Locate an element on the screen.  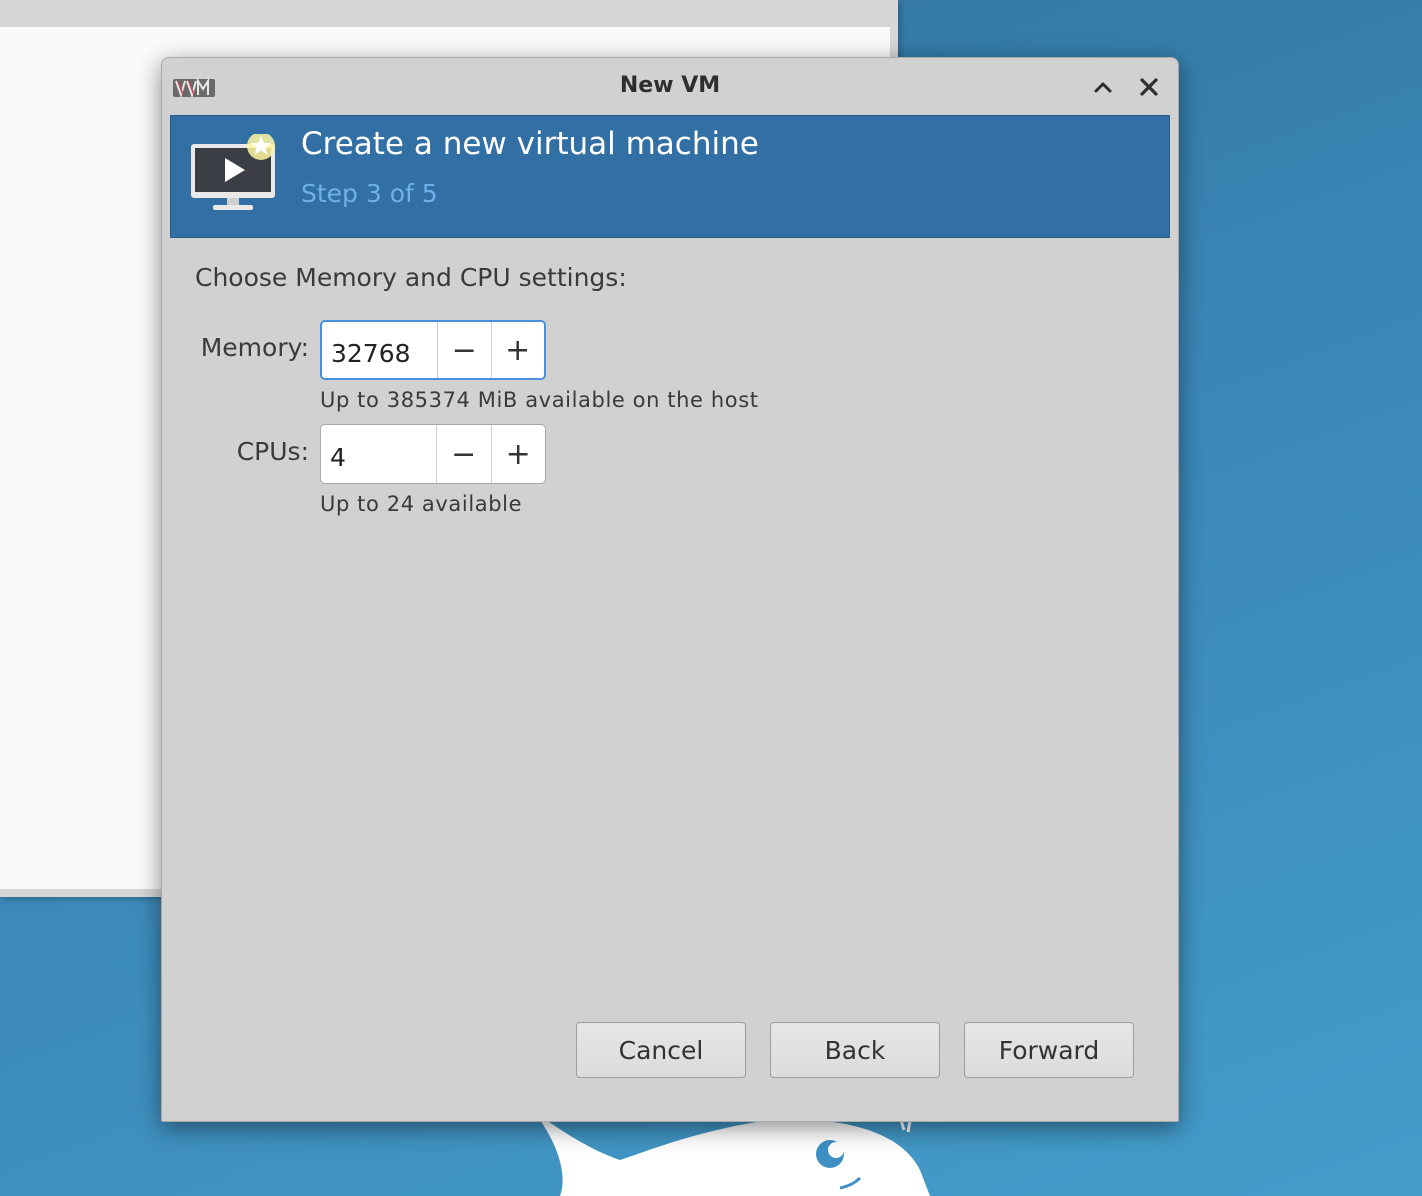
memory-spinbox: − + is located at coordinates (433, 350).